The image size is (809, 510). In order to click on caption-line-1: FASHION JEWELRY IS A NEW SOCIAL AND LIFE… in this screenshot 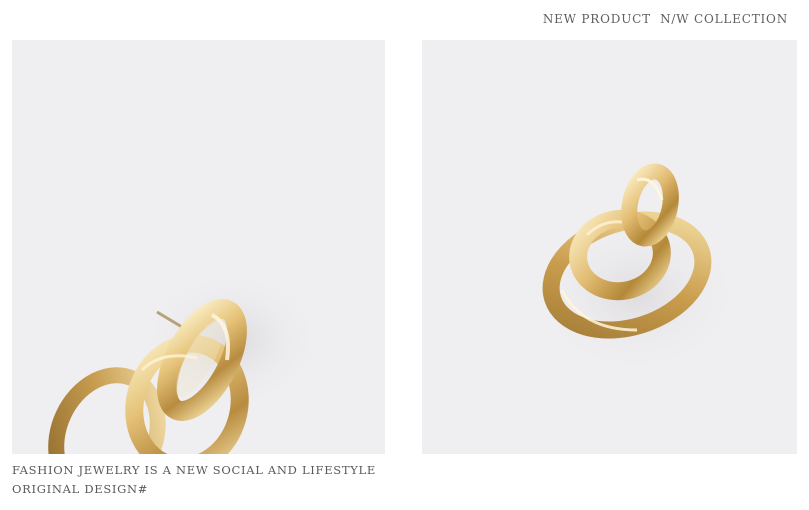, I will do `click(194, 470)`.